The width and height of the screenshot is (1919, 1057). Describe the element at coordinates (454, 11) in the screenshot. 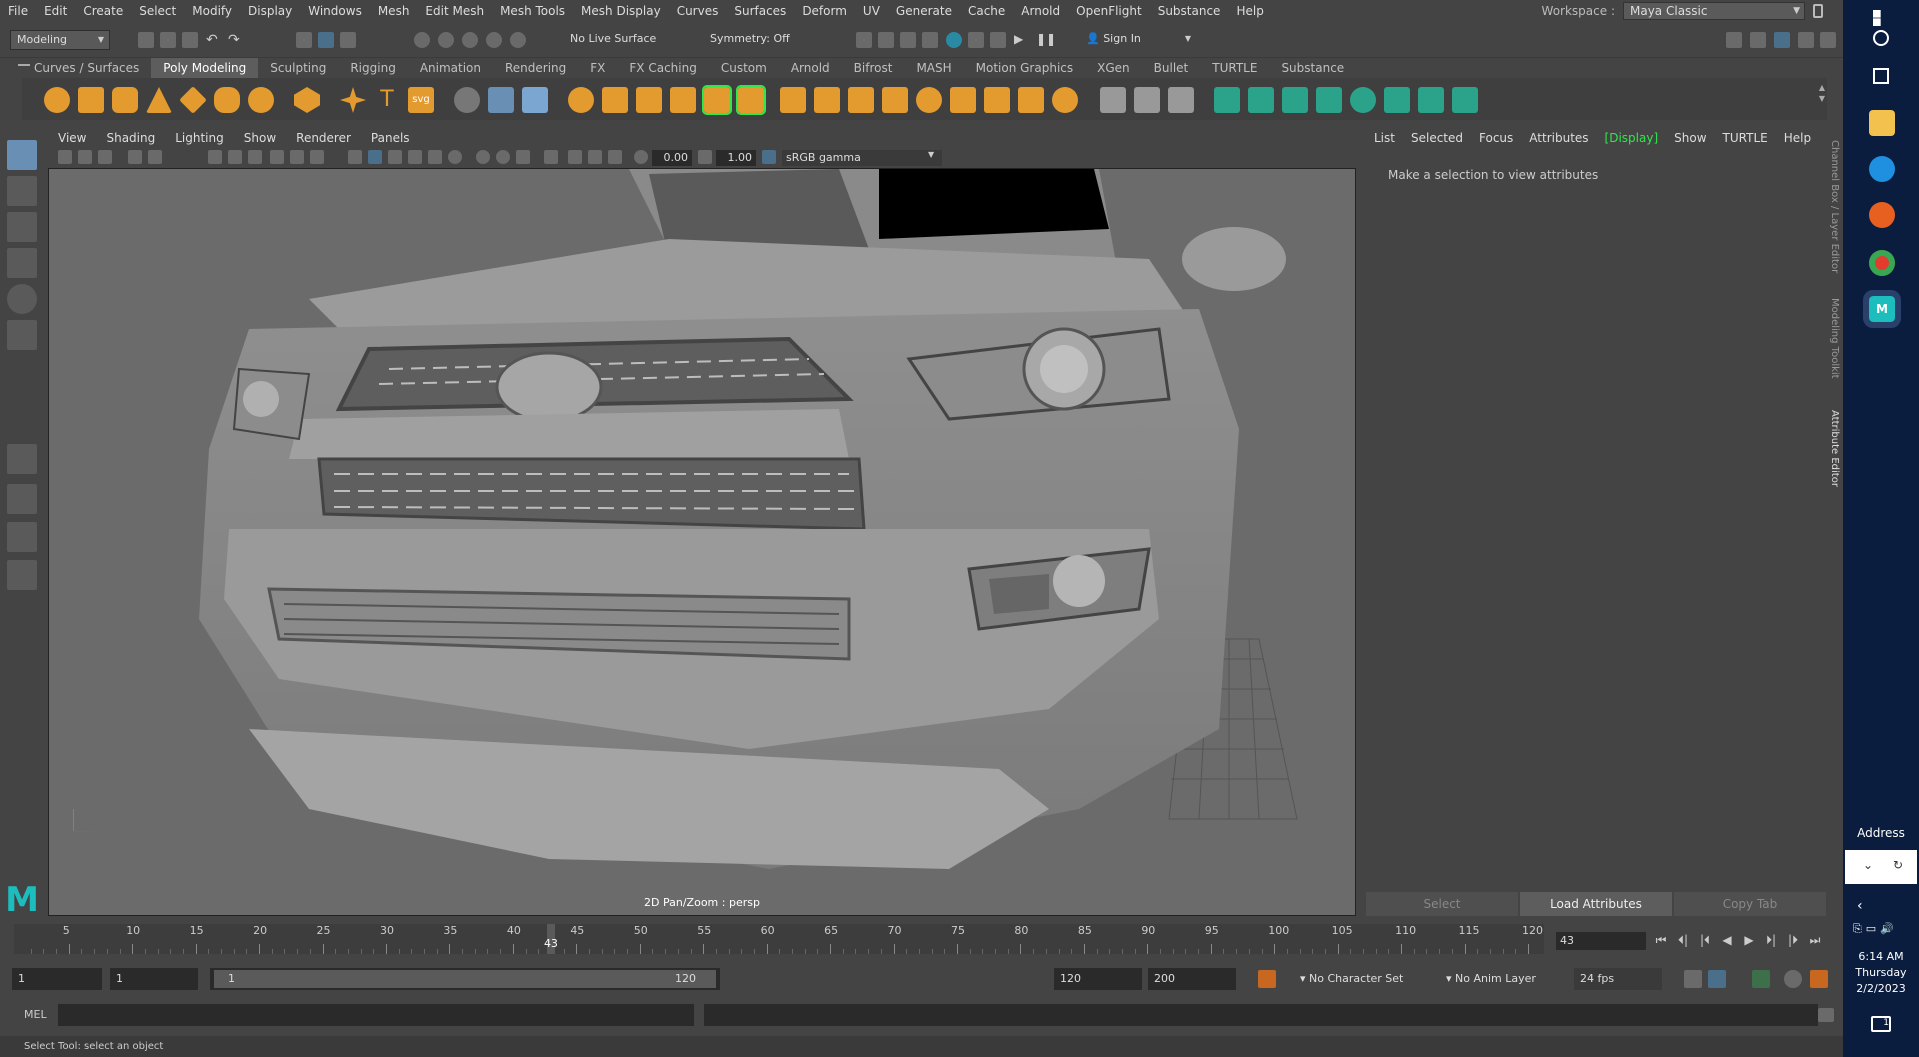

I see `menu-edit-mesh: Edit Mesh` at that location.